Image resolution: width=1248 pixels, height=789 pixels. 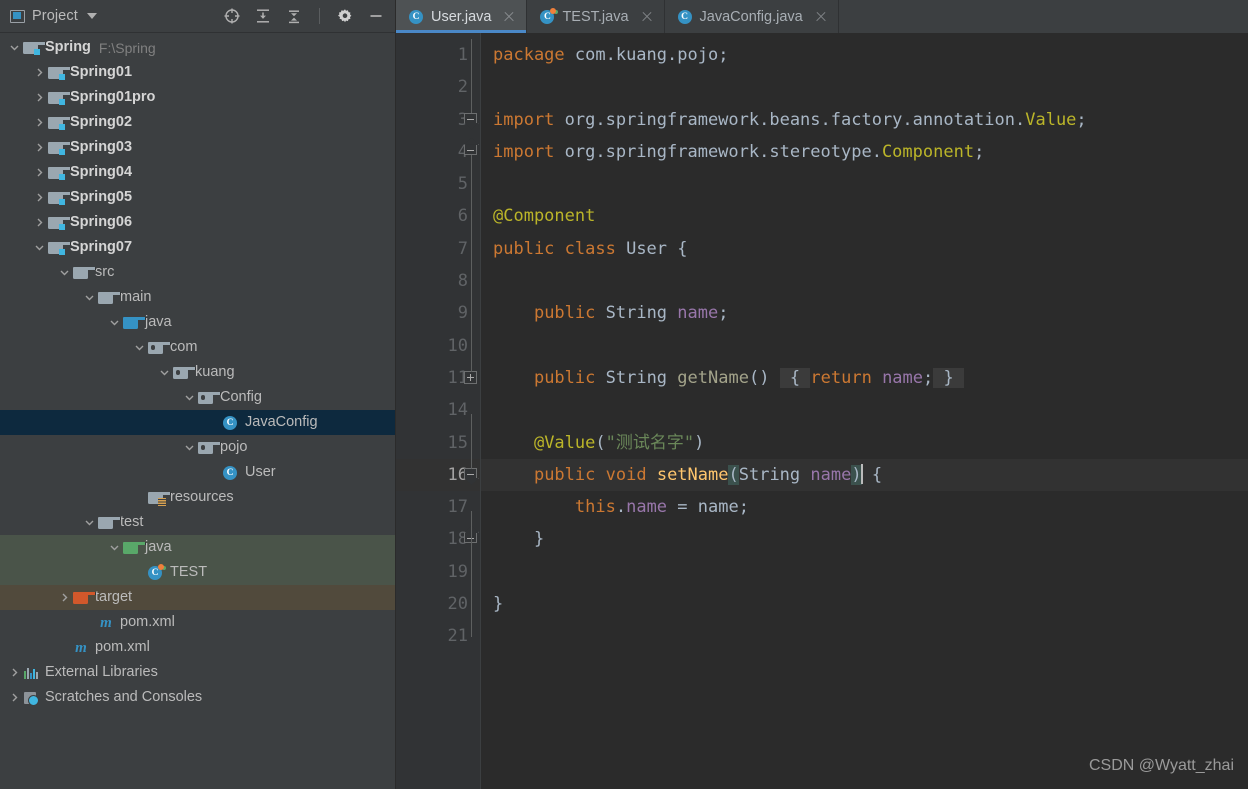 What do you see at coordinates (752, 16) in the screenshot?
I see `editor-tab-javaconfig-java: C JavaConfig.java` at bounding box center [752, 16].